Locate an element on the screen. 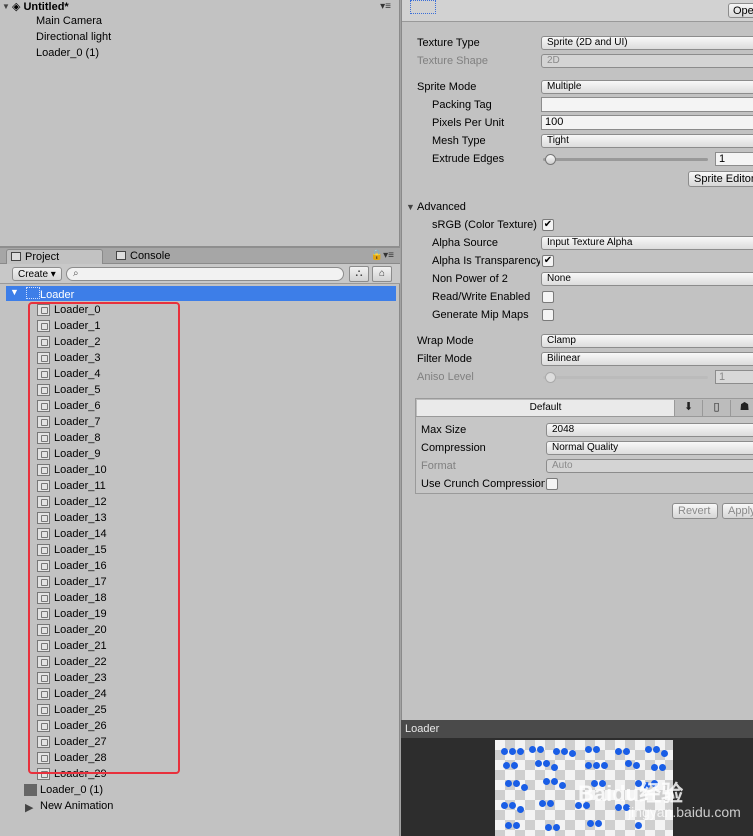 This screenshot has width=753, height=836. alpha-is-transparency-checkbox: ✔ is located at coordinates (548, 261).